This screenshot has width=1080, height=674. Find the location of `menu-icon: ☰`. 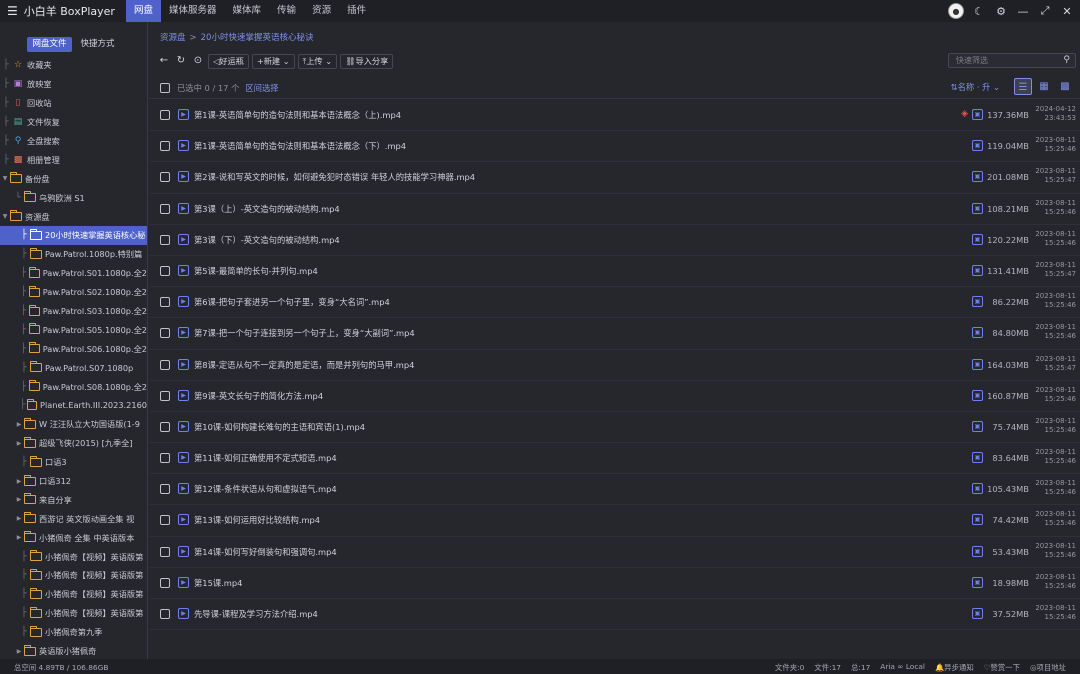

menu-icon: ☰ is located at coordinates (12, 11).